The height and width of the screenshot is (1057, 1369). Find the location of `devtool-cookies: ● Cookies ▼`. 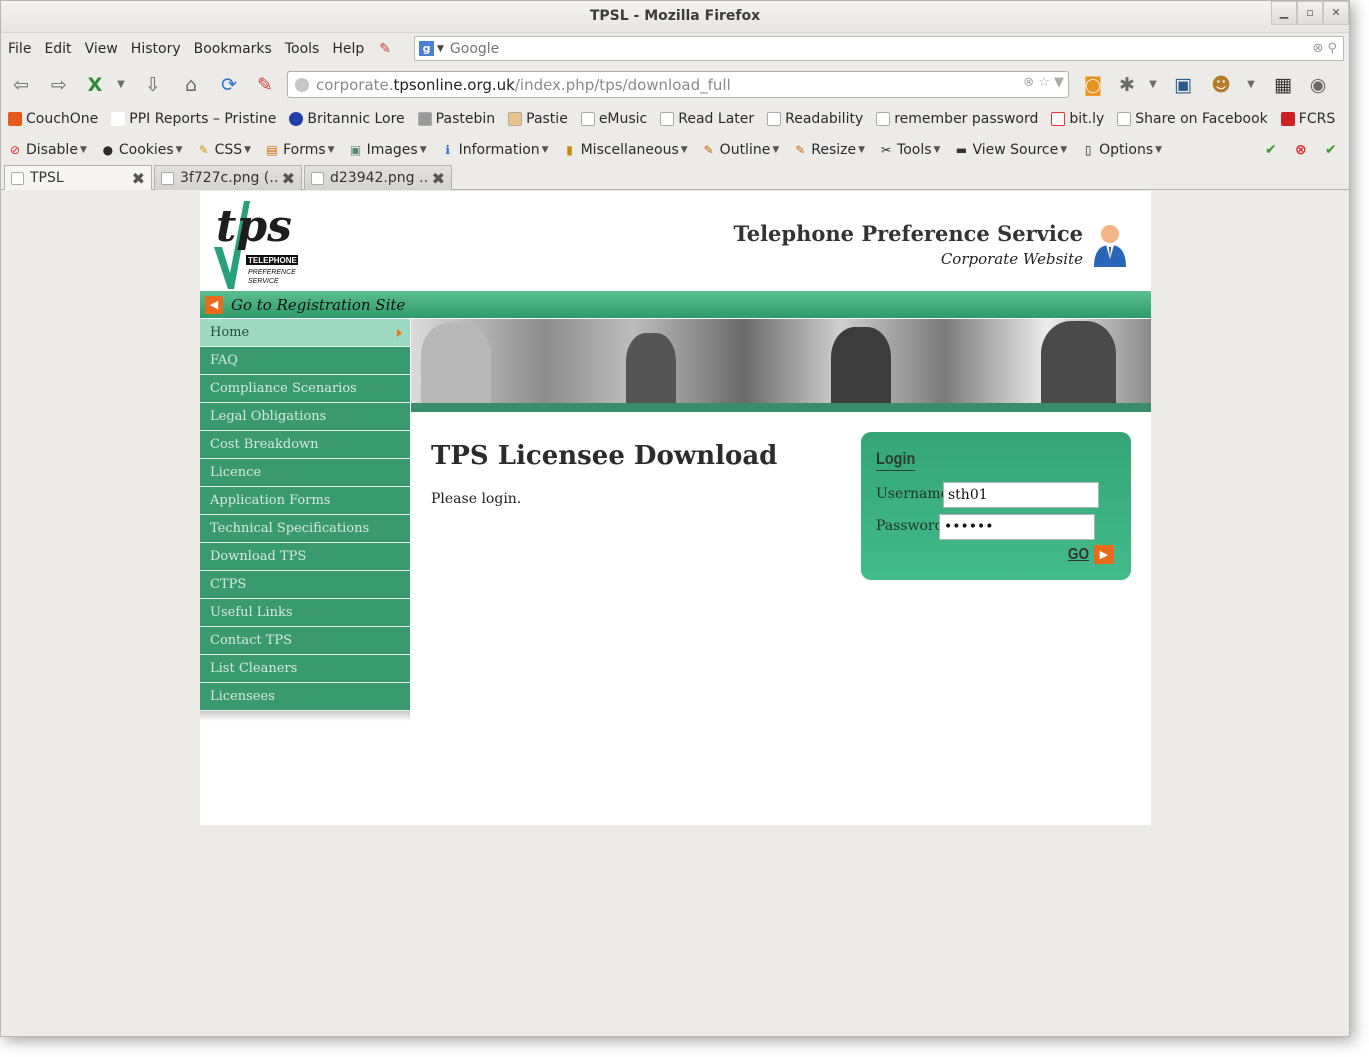

devtool-cookies: ● Cookies ▼ is located at coordinates (142, 150).